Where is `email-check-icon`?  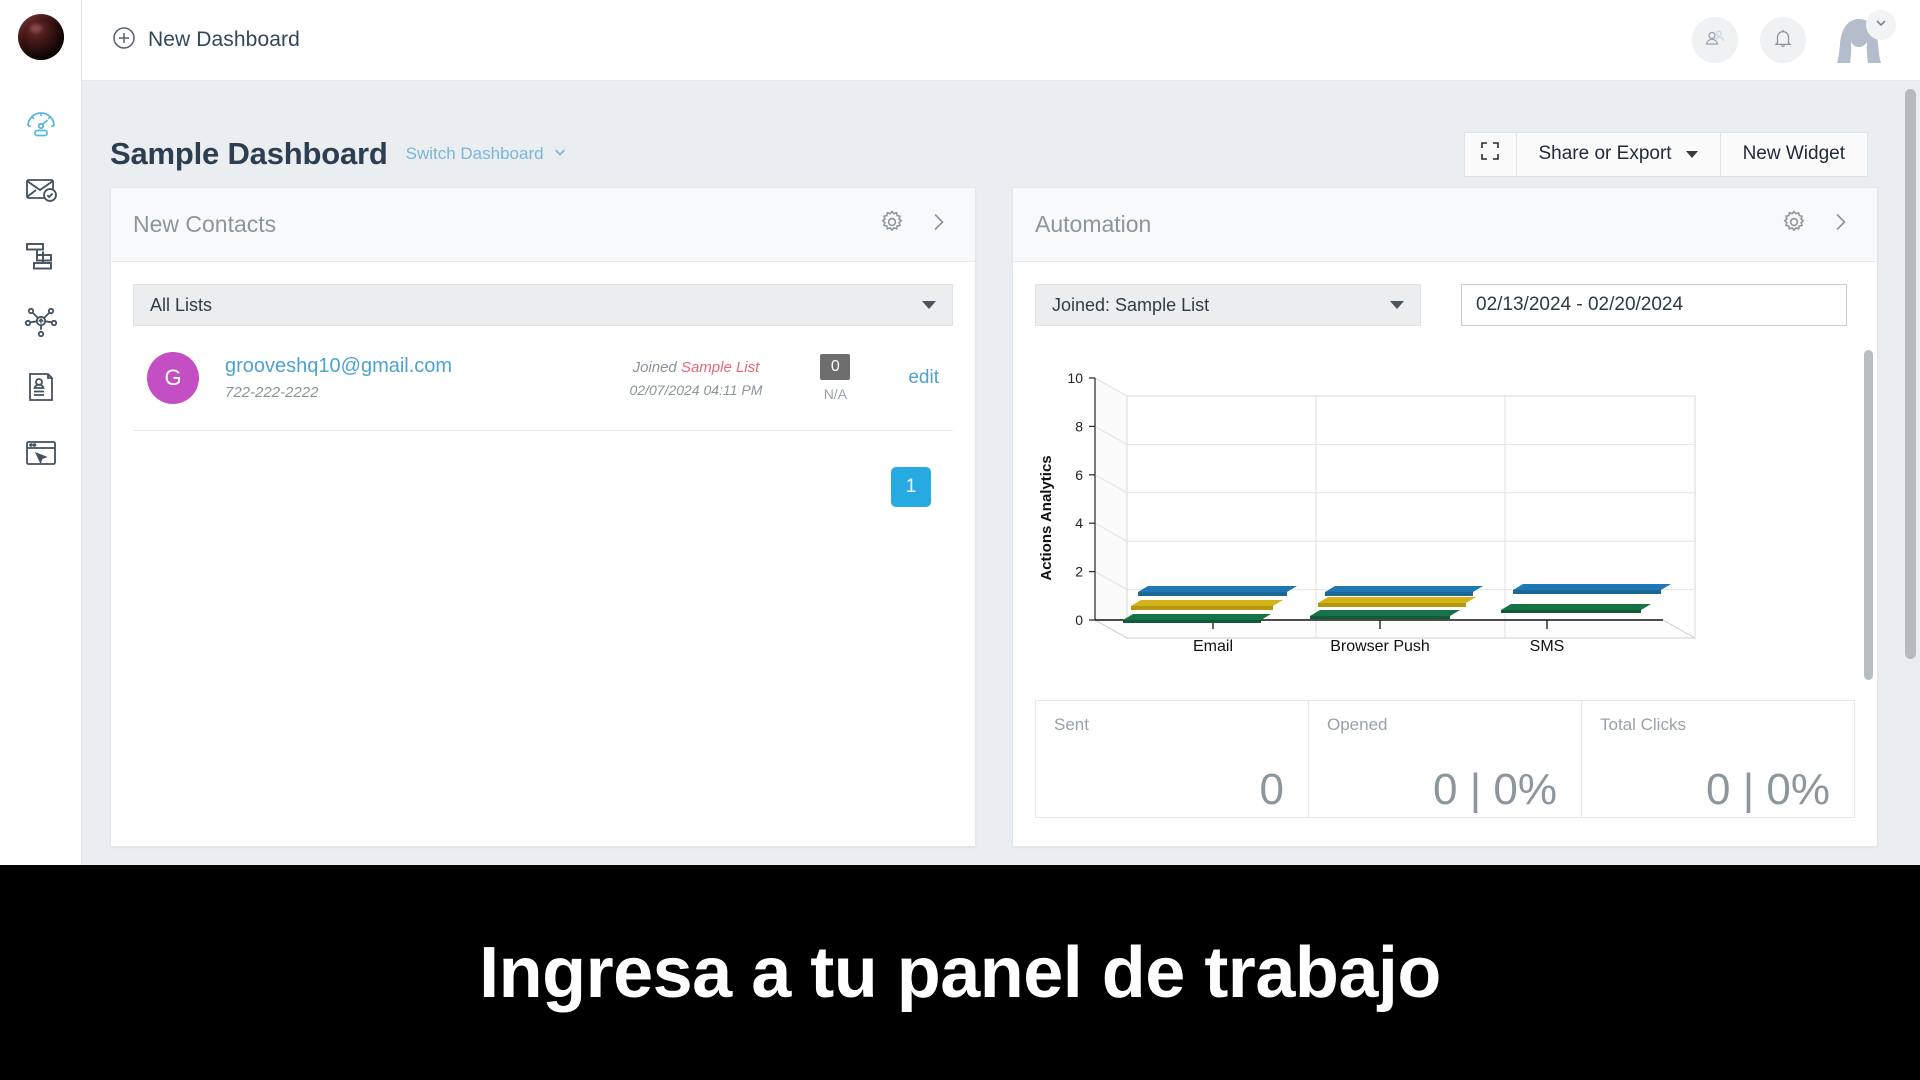 email-check-icon is located at coordinates (41, 189).